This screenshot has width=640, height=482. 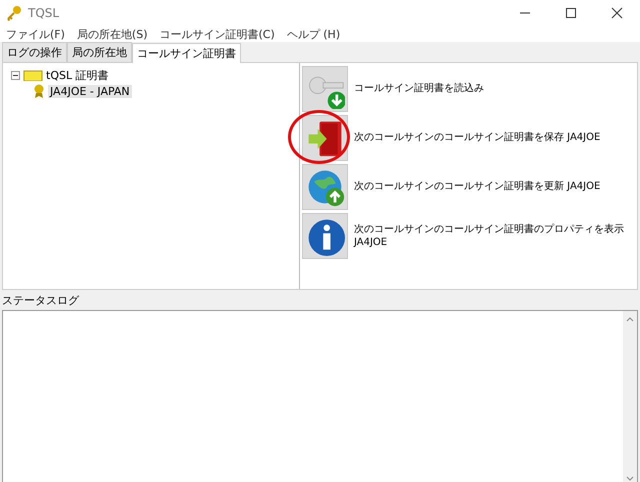 I want to click on action-label: コールサイン証明書を読込み, so click(x=419, y=88).